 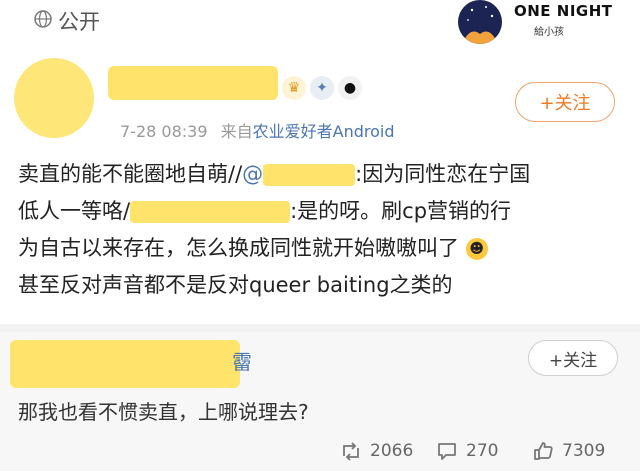 What do you see at coordinates (130, 174) in the screenshot?
I see `post-text-segment: 卖直的能不能圈地自萌//` at bounding box center [130, 174].